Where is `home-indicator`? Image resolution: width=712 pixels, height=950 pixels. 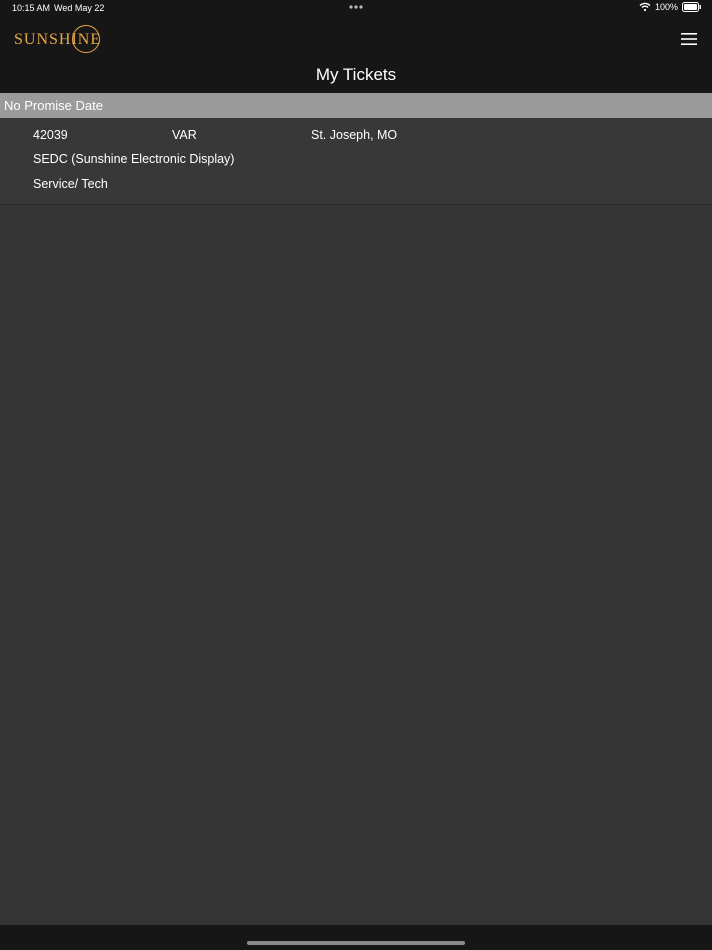
home-indicator is located at coordinates (356, 943).